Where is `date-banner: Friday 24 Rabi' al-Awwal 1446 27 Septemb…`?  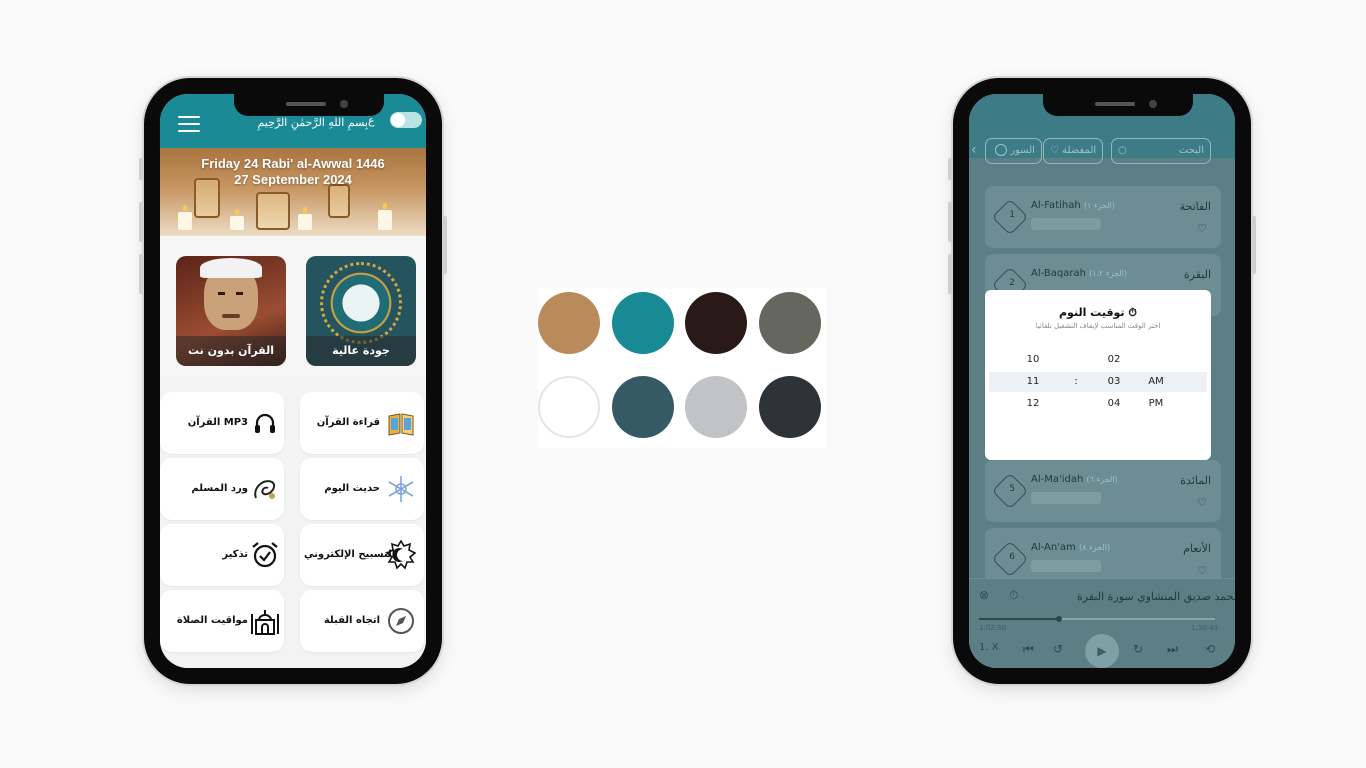
date-banner: Friday 24 Rabi' al-Awwal 1446 27 Septemb… is located at coordinates (293, 192).